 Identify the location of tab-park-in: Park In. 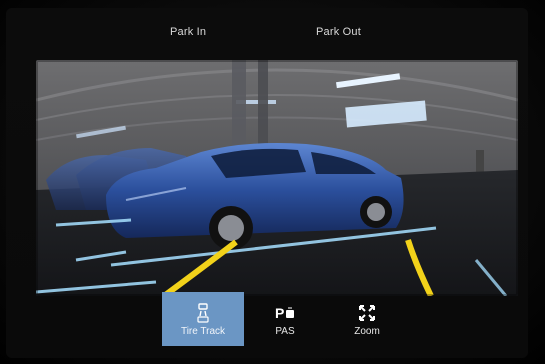
(188, 32).